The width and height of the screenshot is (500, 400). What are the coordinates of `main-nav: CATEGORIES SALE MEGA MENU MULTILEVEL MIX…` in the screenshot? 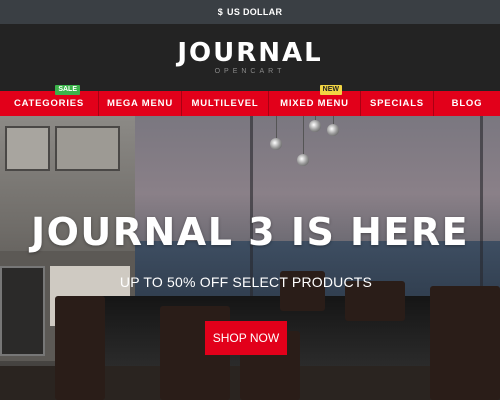 It's located at (250, 100).